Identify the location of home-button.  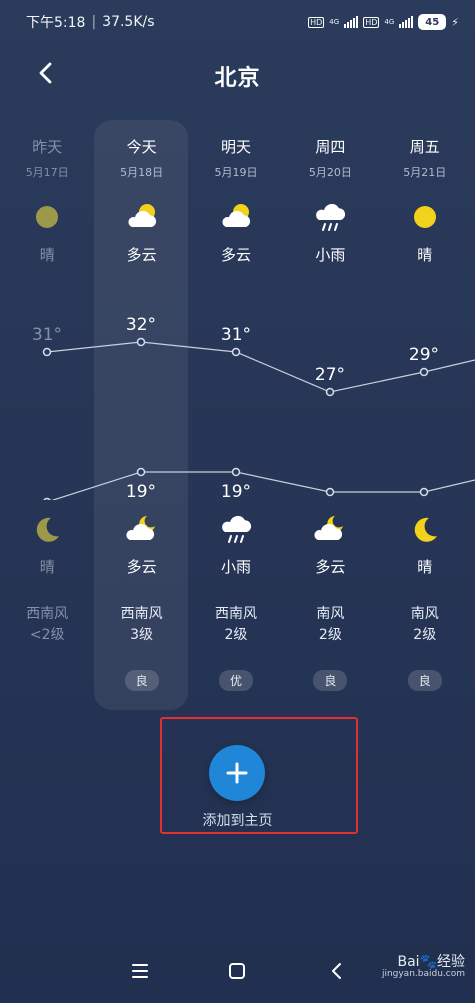
(237, 971).